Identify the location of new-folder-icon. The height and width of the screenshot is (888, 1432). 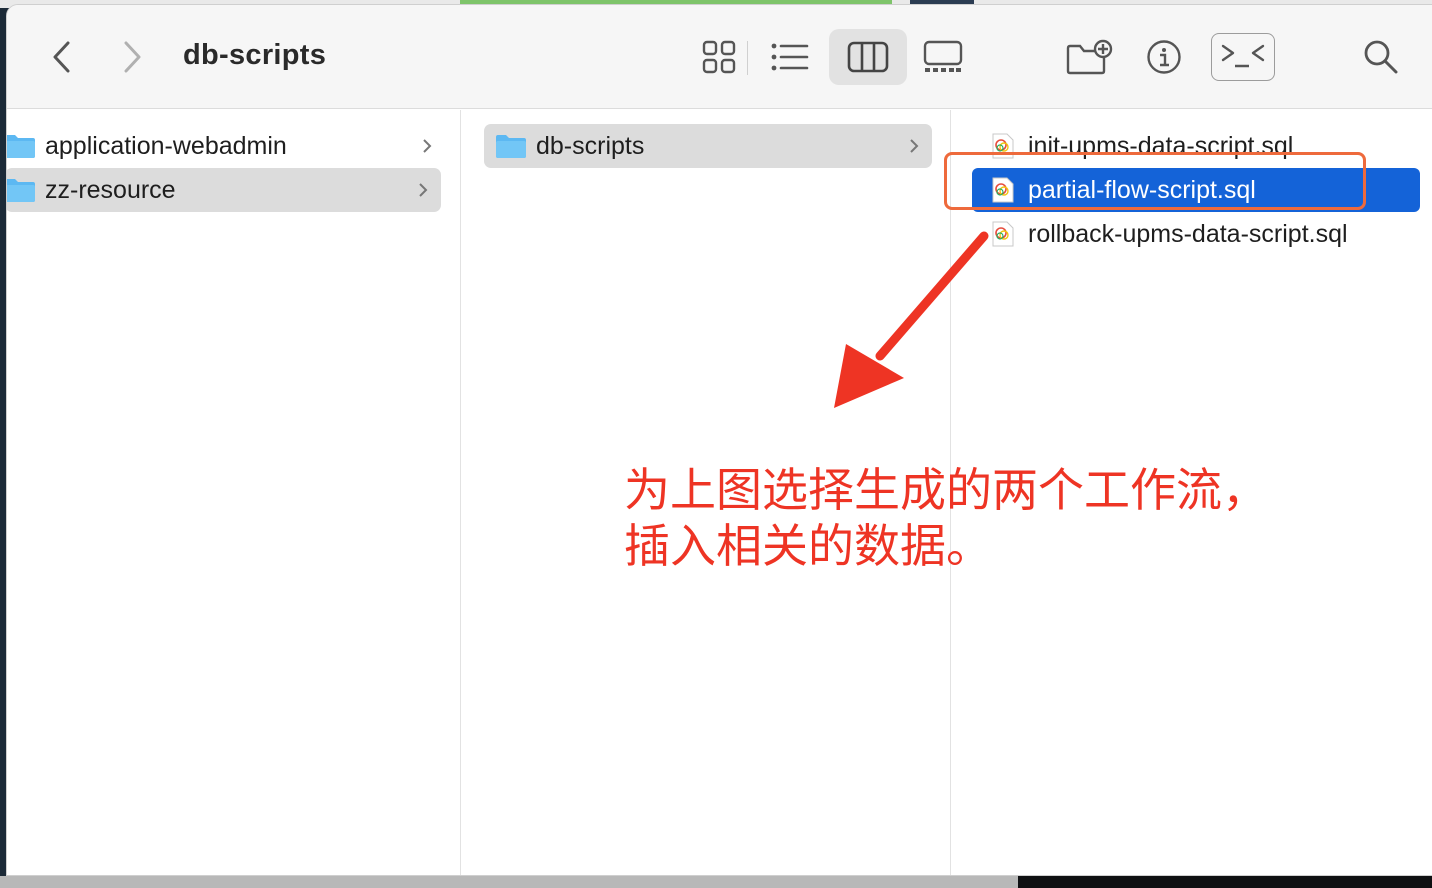
(1089, 57).